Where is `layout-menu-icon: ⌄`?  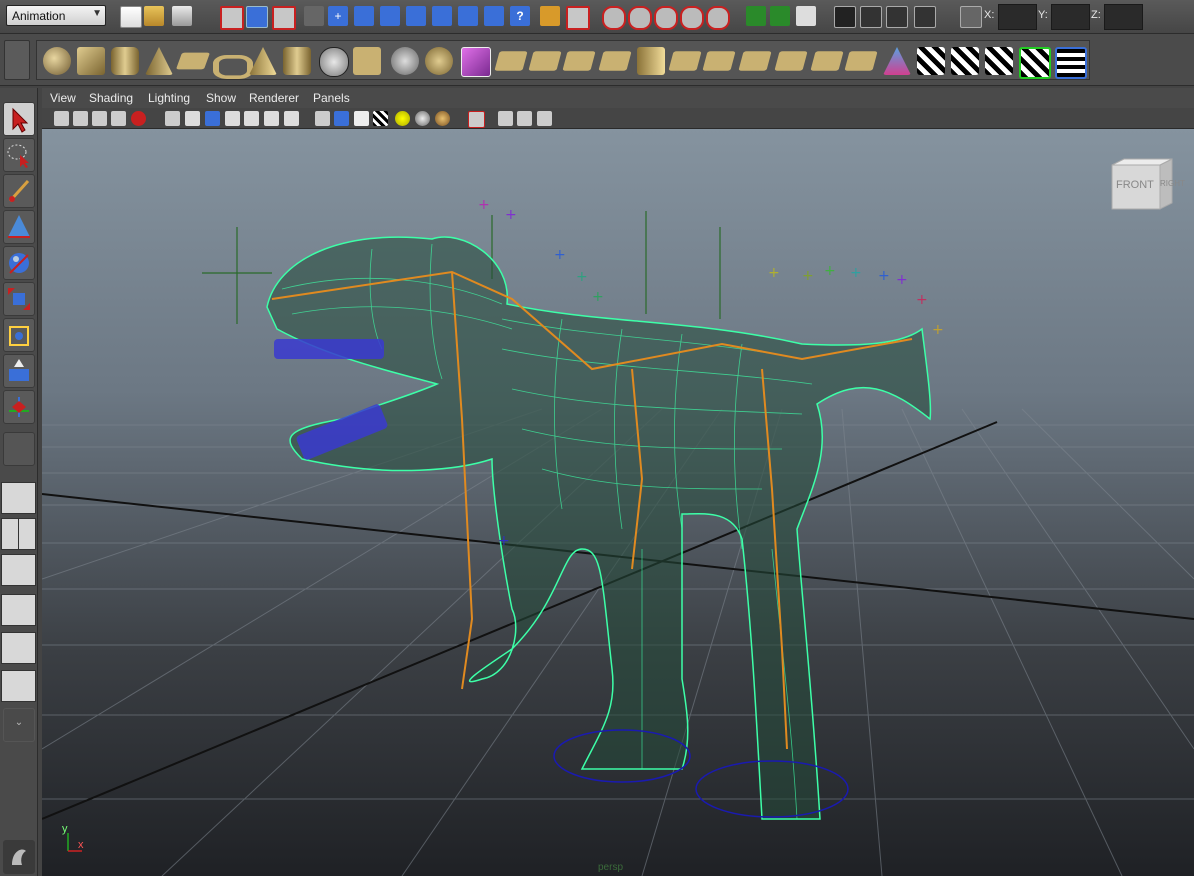 layout-menu-icon: ⌄ is located at coordinates (19, 725).